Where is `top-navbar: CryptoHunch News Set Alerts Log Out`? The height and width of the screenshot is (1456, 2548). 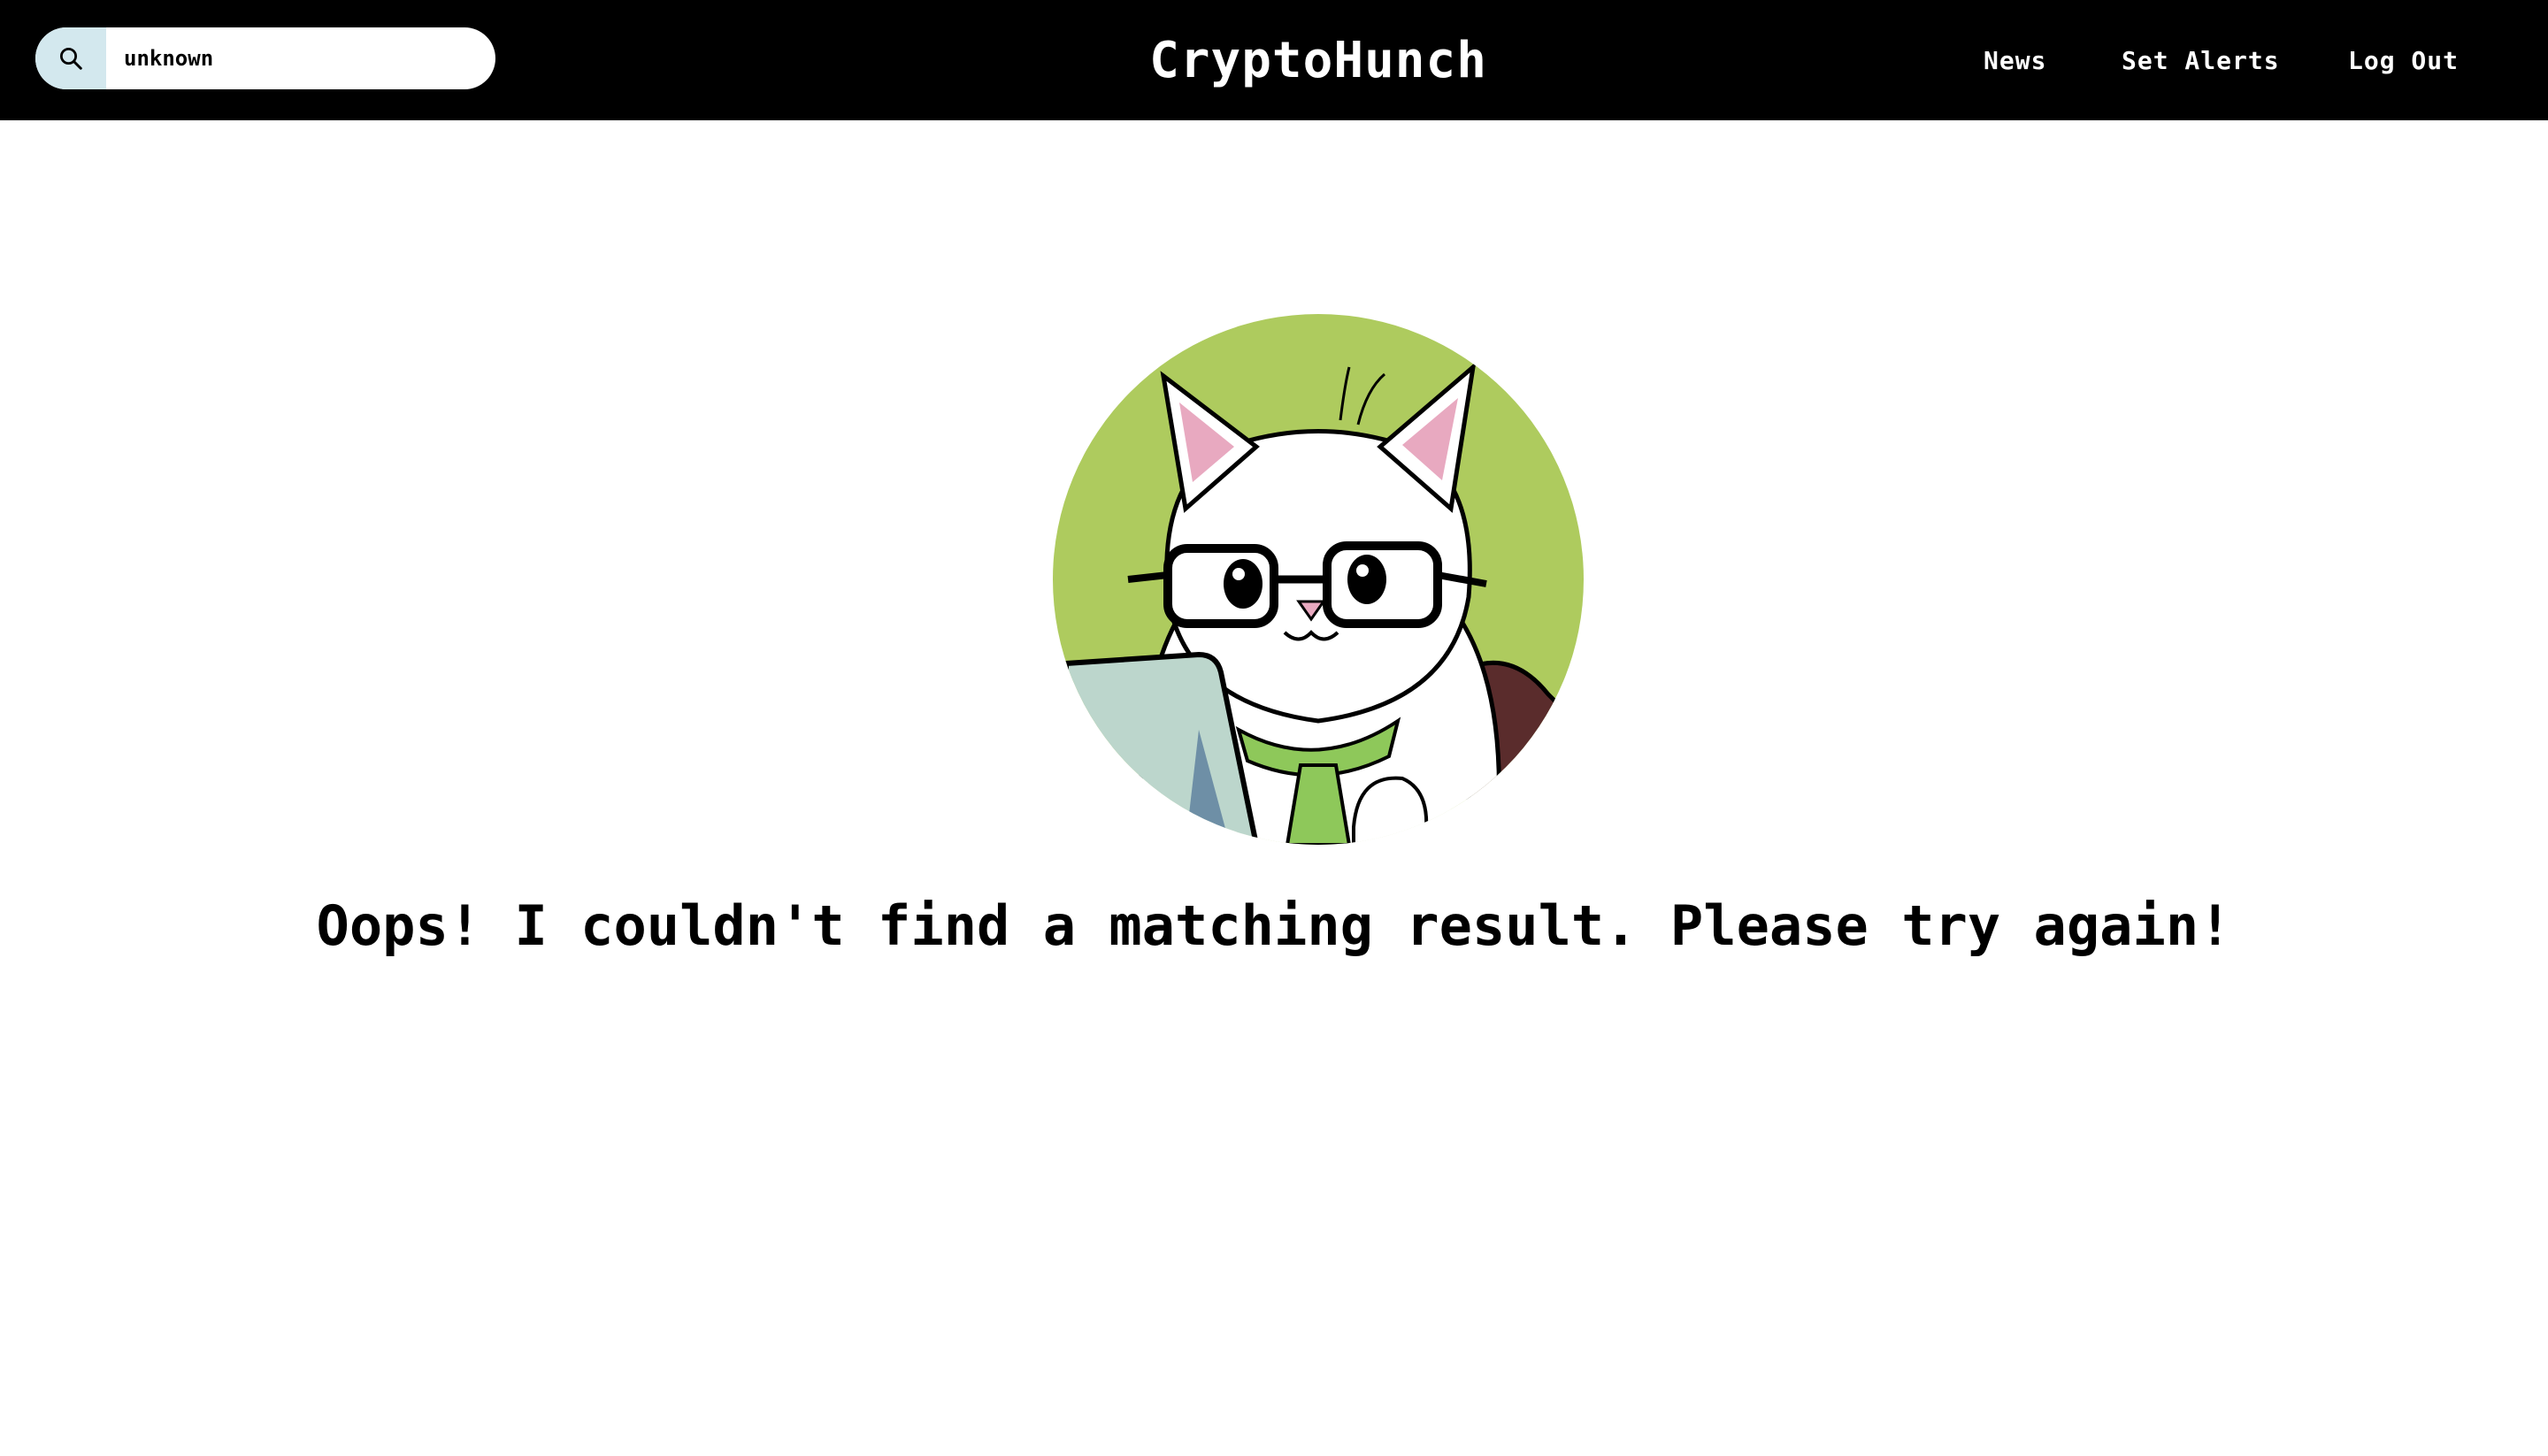
top-navbar: CryptoHunch News Set Alerts Log Out is located at coordinates (1274, 60).